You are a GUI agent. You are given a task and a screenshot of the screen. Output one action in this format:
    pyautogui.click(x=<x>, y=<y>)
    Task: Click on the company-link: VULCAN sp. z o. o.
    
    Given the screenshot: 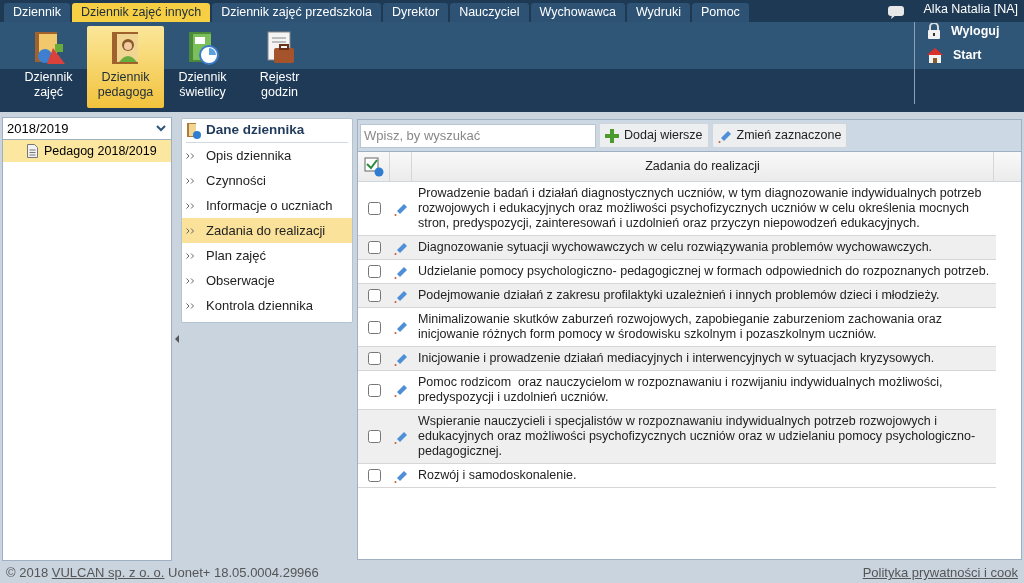 What is the action you would take?
    pyautogui.click(x=108, y=573)
    